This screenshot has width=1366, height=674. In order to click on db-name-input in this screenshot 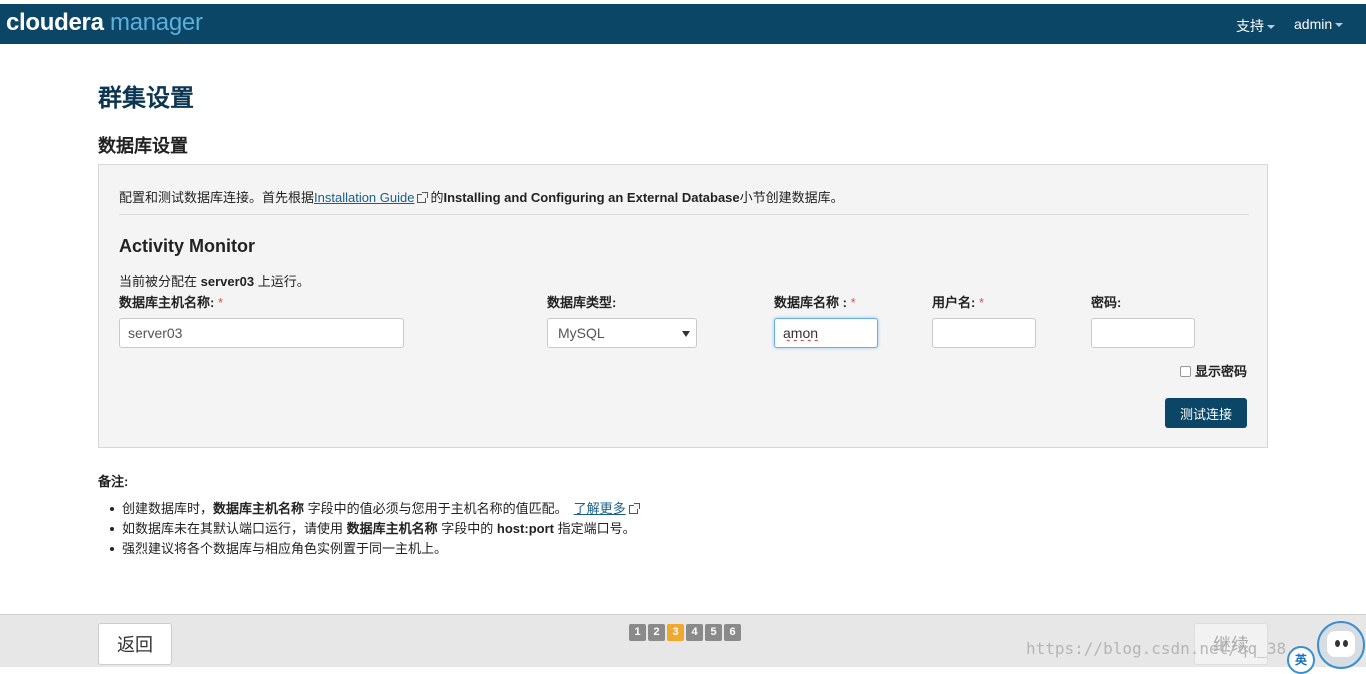, I will do `click(826, 333)`.